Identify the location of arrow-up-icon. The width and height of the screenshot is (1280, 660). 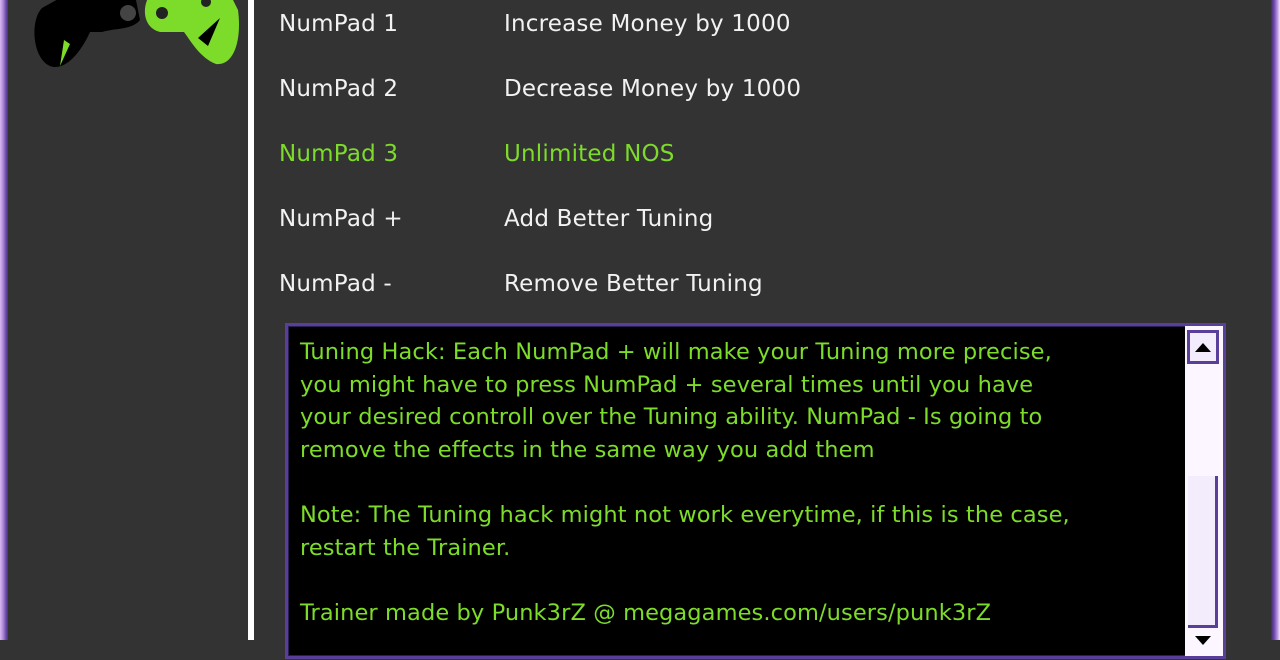
(1203, 347).